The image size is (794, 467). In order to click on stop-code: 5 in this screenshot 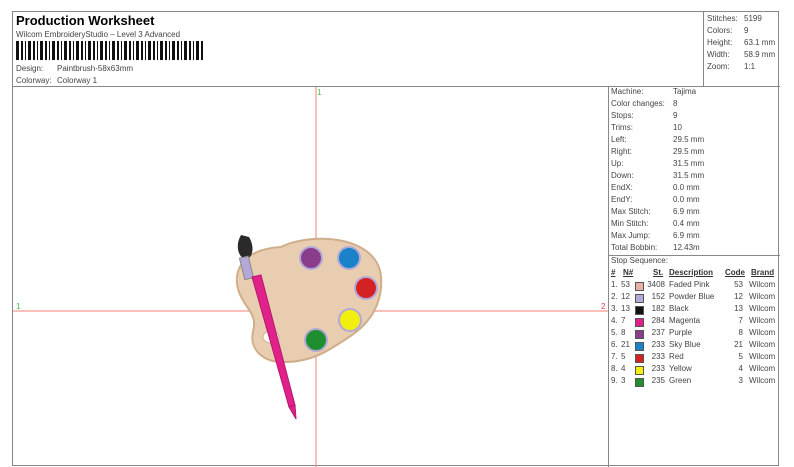, I will do `click(740, 356)`.